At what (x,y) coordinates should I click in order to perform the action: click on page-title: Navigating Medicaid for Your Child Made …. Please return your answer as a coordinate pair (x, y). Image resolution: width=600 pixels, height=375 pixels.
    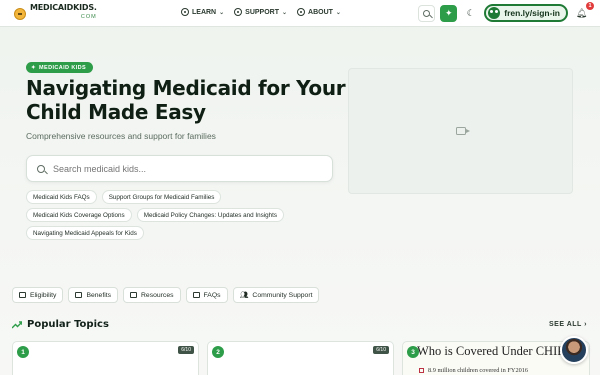
    Looking at the image, I should click on (186, 100).